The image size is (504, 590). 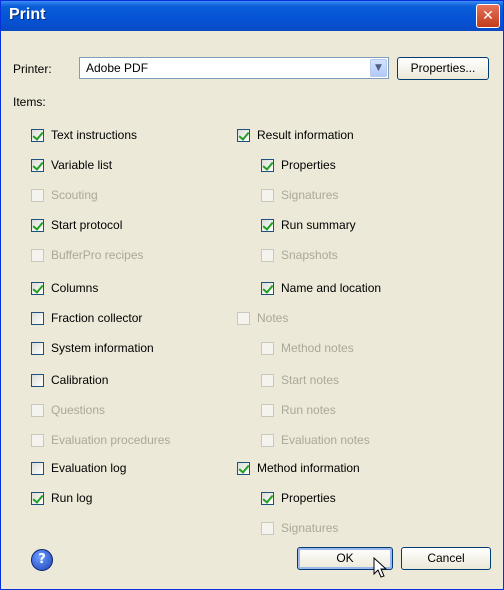 What do you see at coordinates (78, 410) in the screenshot?
I see `checkbox-label: Questions` at bounding box center [78, 410].